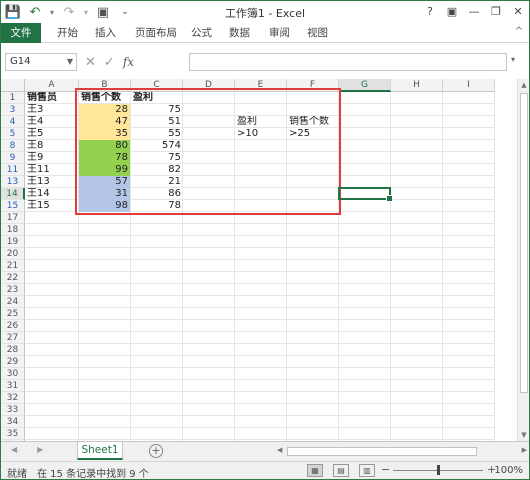 The height and width of the screenshot is (480, 530). What do you see at coordinates (13, 230) in the screenshot?
I see `row-header-18: 18` at bounding box center [13, 230].